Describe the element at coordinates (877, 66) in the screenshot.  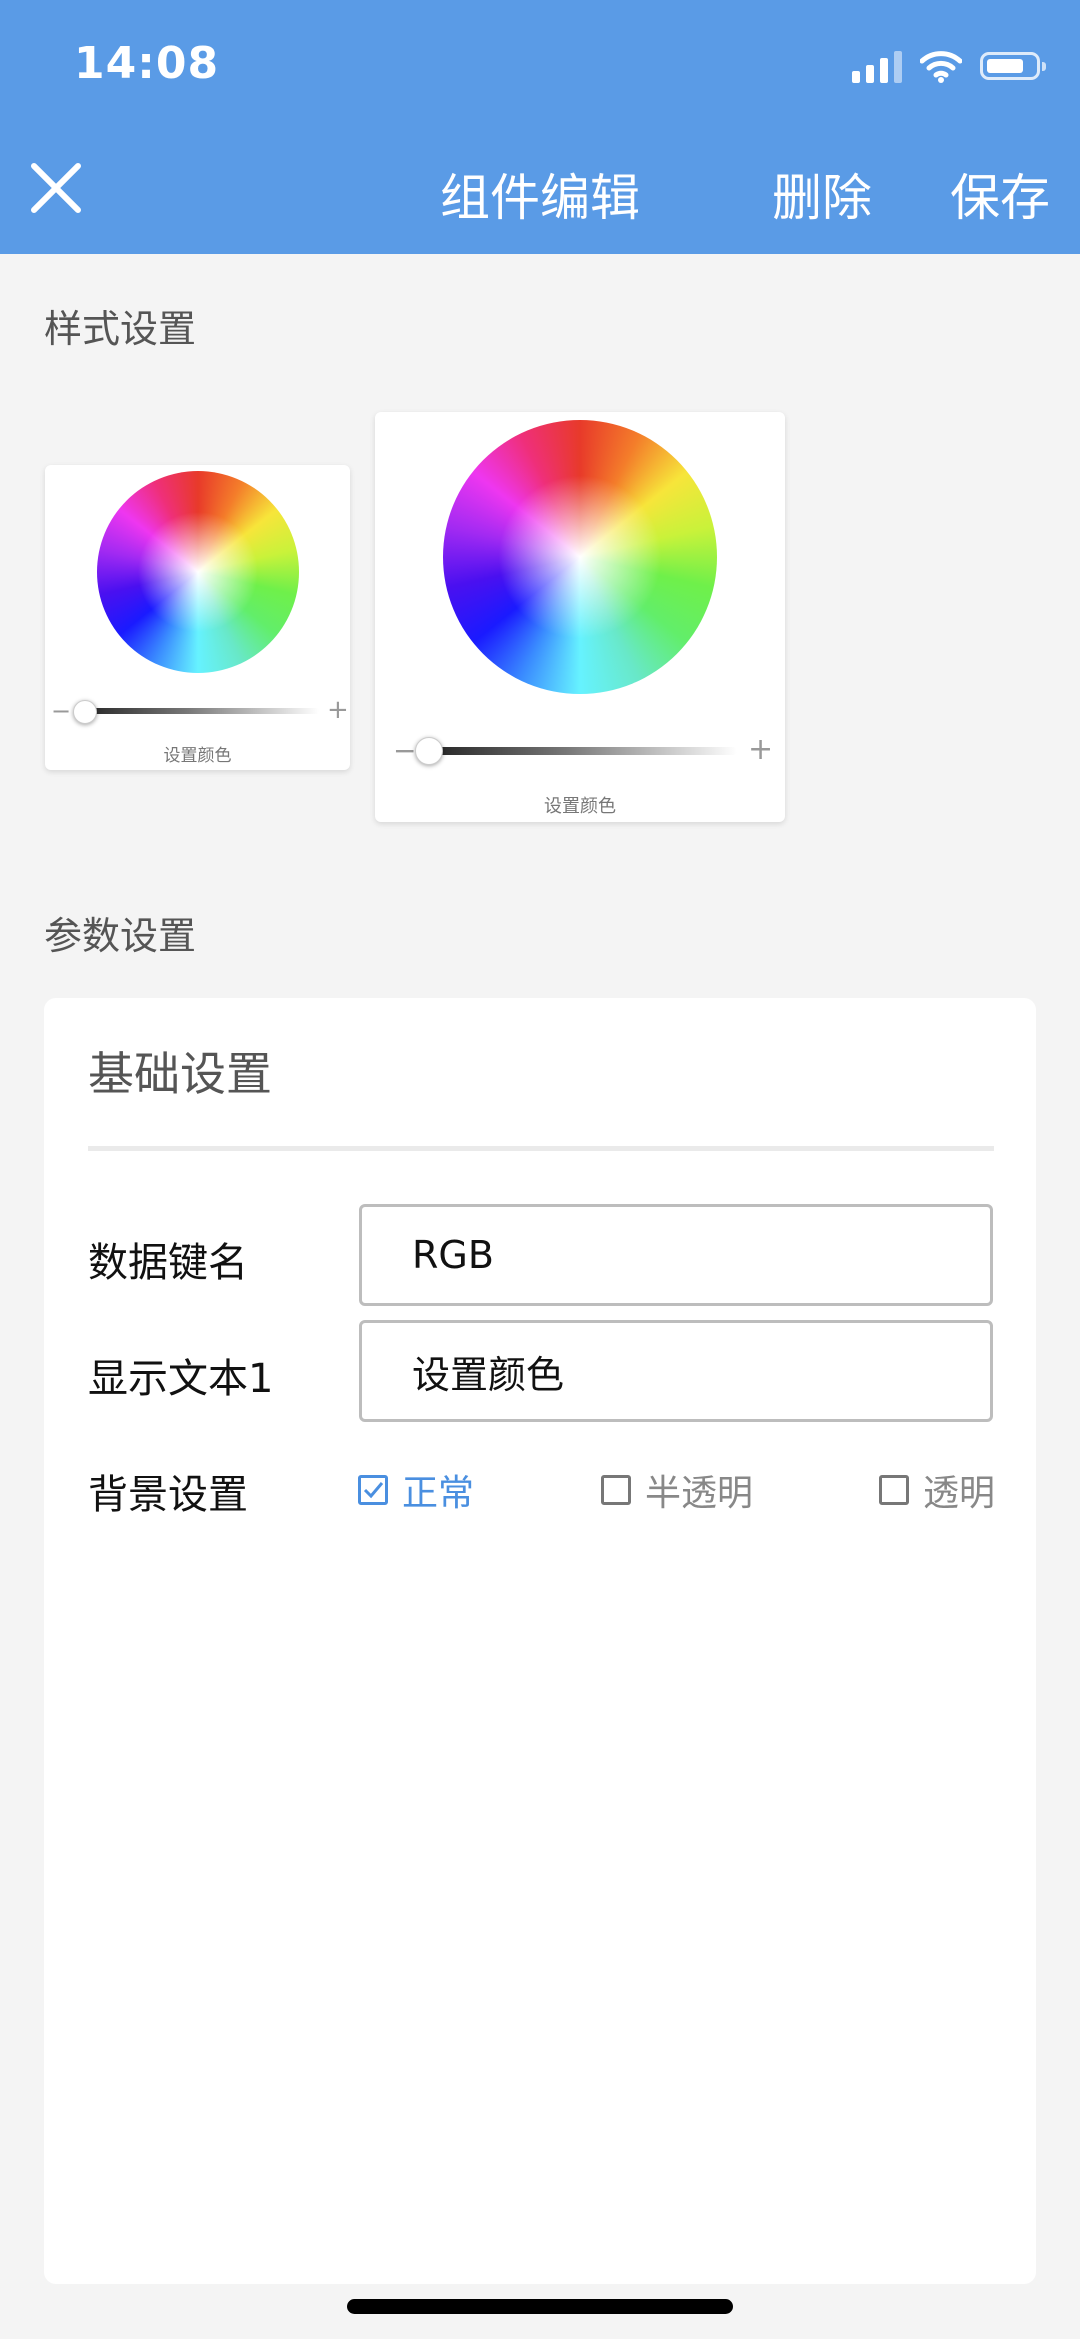
I see `cellular-signal-icon` at that location.